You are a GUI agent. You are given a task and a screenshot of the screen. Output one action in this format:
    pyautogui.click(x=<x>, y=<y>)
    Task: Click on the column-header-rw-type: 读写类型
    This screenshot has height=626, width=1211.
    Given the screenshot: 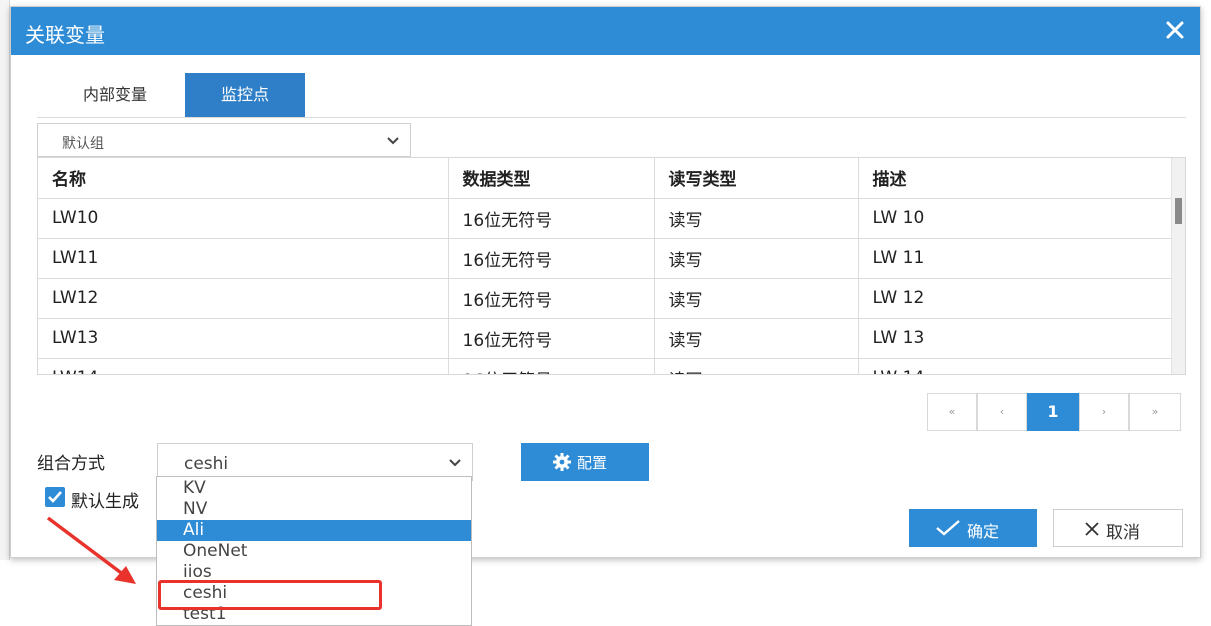 What is the action you would take?
    pyautogui.click(x=756, y=178)
    